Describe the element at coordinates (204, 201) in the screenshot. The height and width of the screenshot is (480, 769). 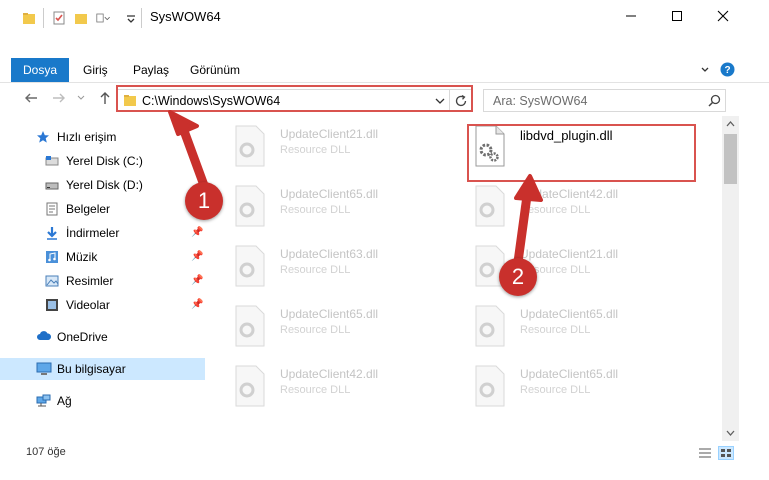
I see `step-badge-1: 1` at that location.